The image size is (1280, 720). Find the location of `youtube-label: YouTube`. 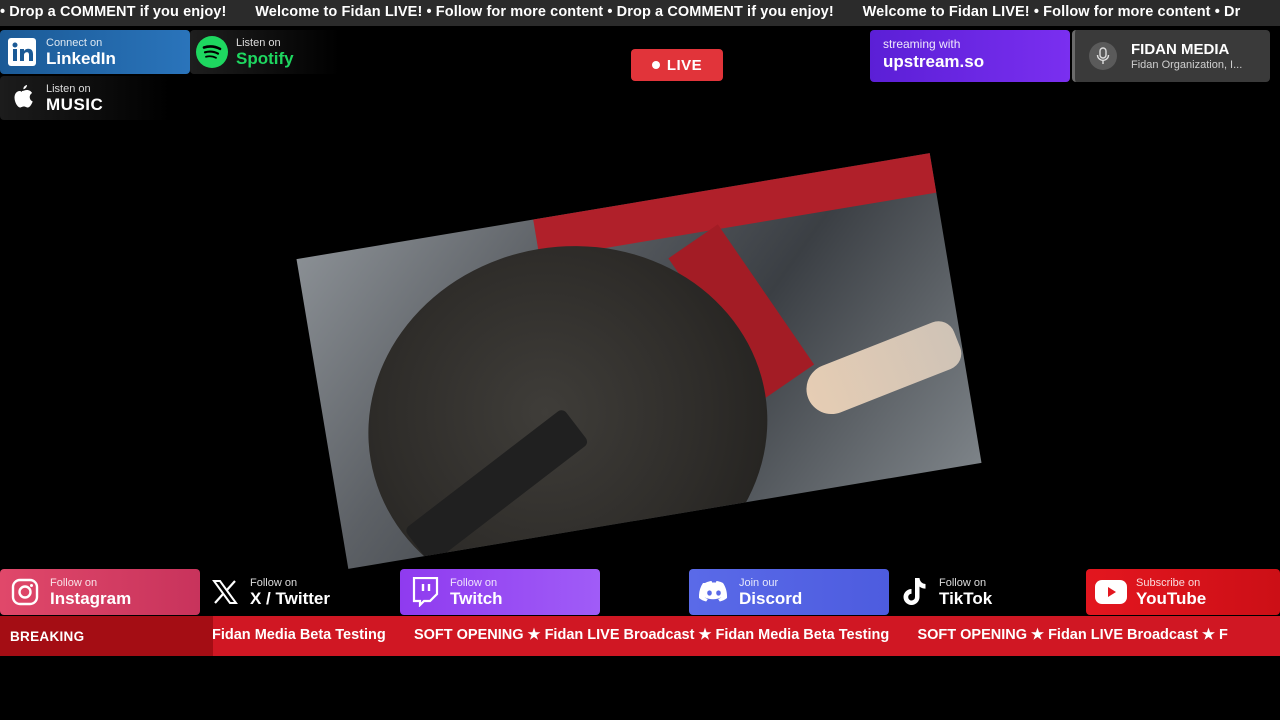

youtube-label: YouTube is located at coordinates (1171, 598).